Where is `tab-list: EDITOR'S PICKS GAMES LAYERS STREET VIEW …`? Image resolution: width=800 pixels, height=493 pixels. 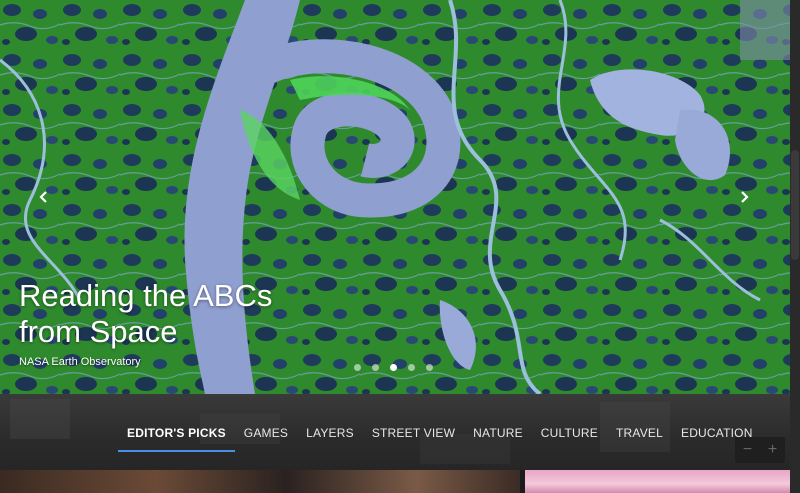
tab-list: EDITOR'S PICKS GAMES LAYERS STREET VIEW … is located at coordinates (440, 436).